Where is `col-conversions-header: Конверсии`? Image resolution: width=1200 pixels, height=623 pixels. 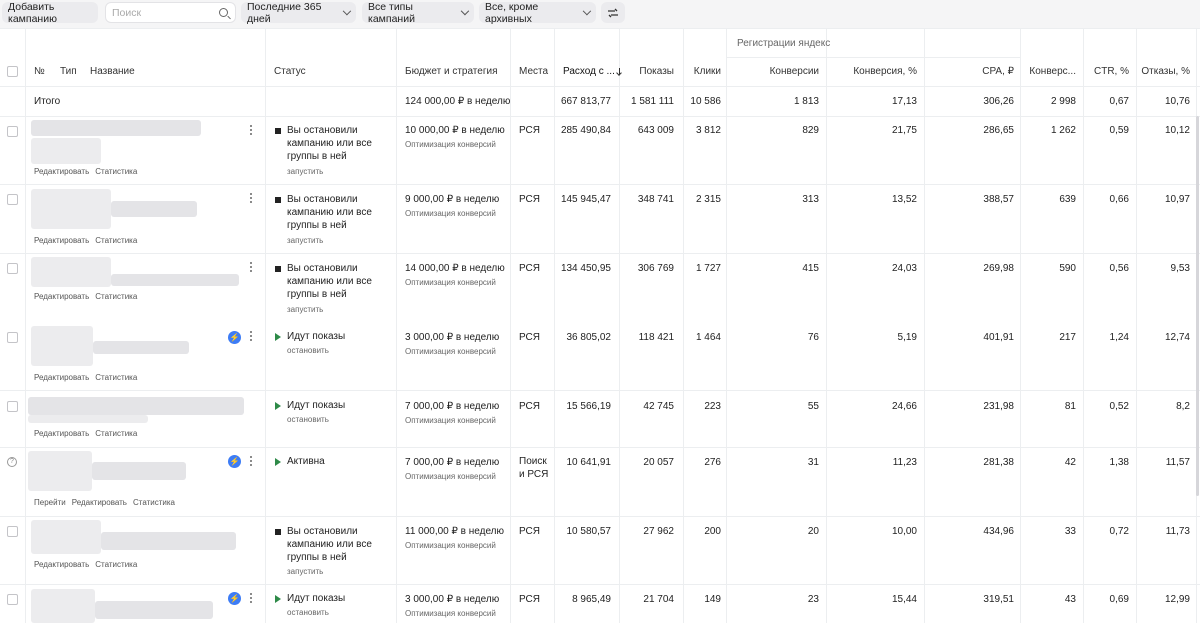 col-conversions-header: Конверсии is located at coordinates (794, 71).